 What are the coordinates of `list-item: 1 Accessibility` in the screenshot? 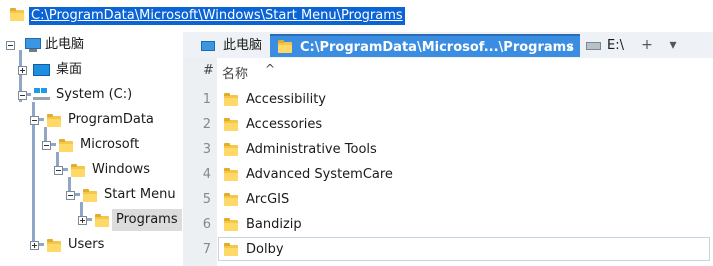 It's located at (448, 99).